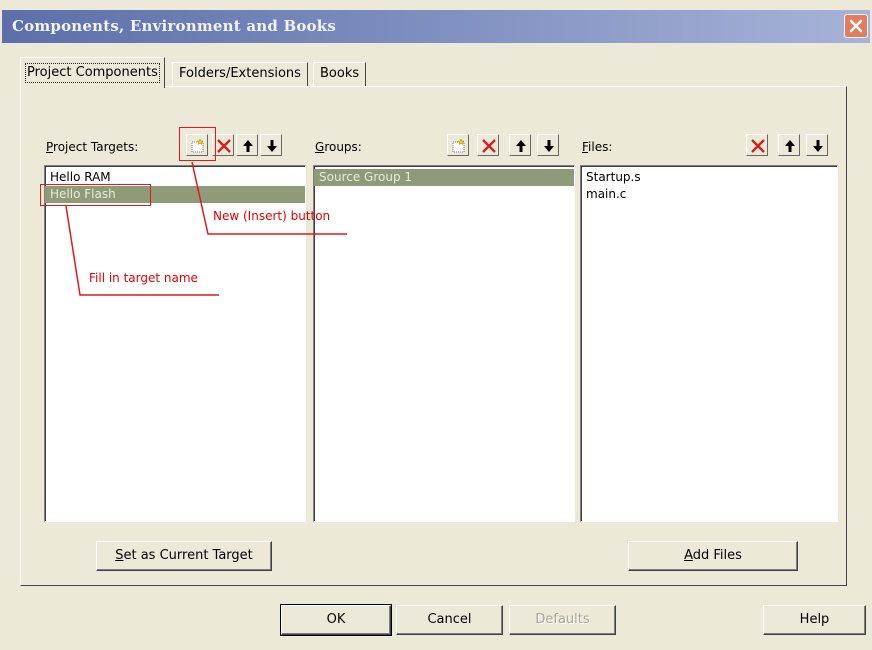 The height and width of the screenshot is (650, 872). Describe the element at coordinates (92, 147) in the screenshot. I see `targets-label: Project Targets:` at that location.